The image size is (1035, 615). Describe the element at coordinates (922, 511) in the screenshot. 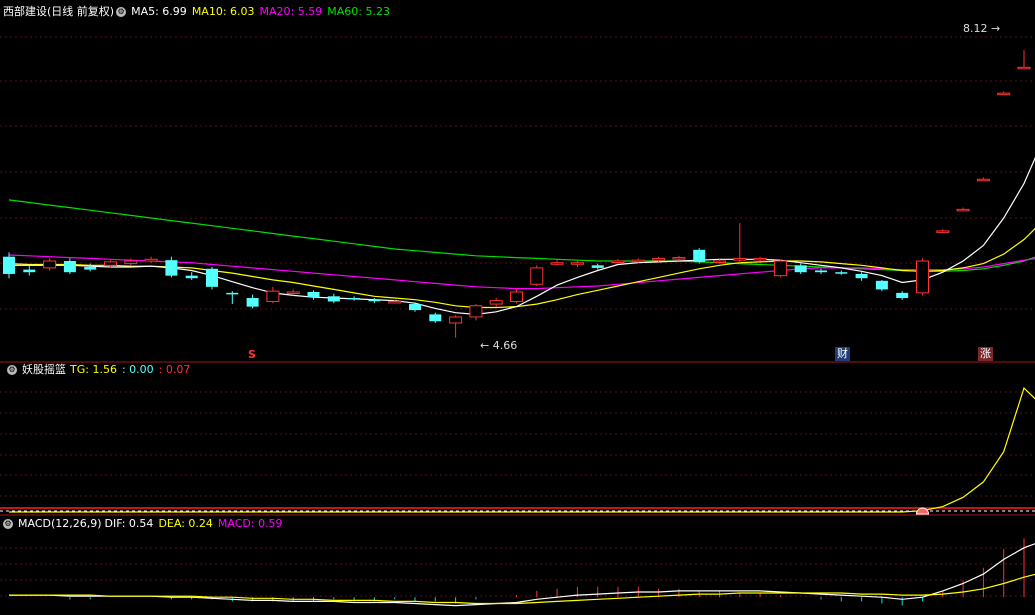

I see `signal-marker` at that location.